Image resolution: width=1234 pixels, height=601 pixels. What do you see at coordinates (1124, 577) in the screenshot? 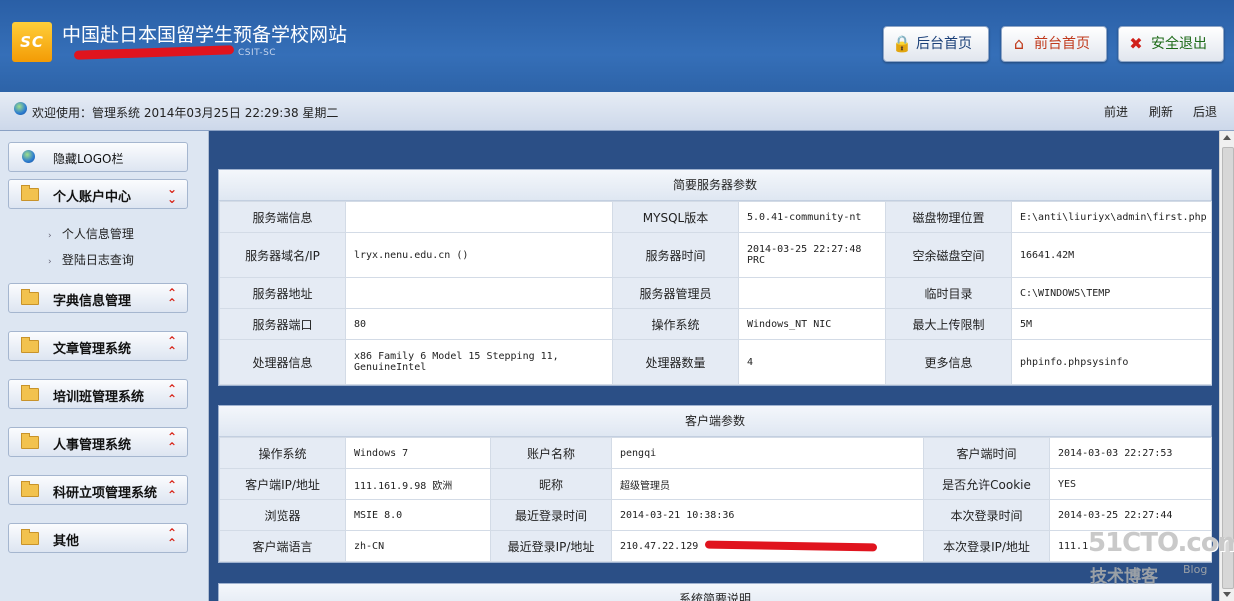
I see `watermark-cn: 技术博客` at bounding box center [1124, 577].